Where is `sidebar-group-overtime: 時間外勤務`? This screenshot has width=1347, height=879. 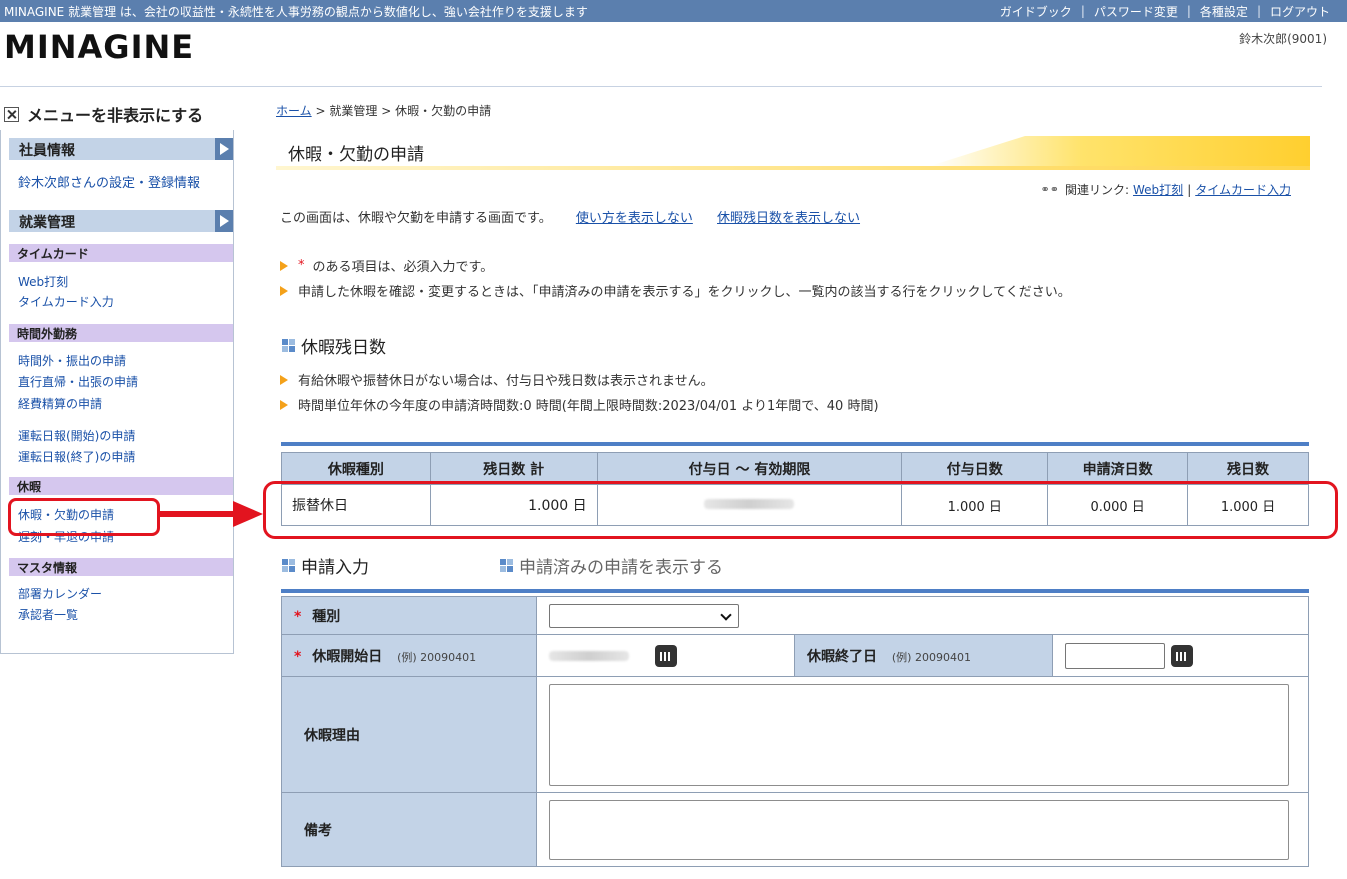
sidebar-group-overtime: 時間外勤務 is located at coordinates (121, 333).